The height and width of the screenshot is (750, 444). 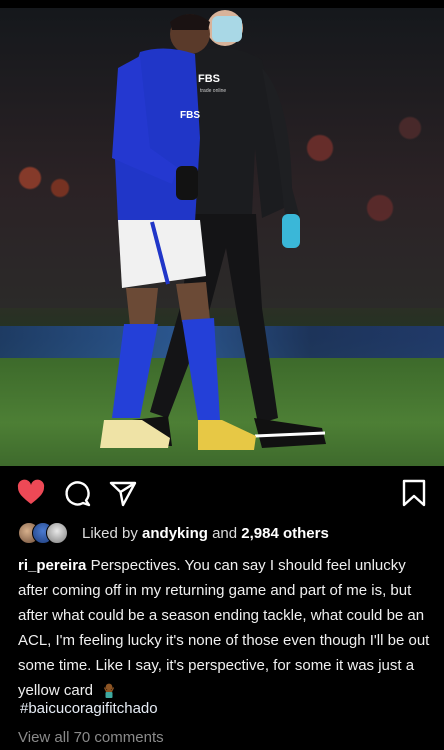 What do you see at coordinates (414, 493) in the screenshot?
I see `bookmark-icon` at bounding box center [414, 493].